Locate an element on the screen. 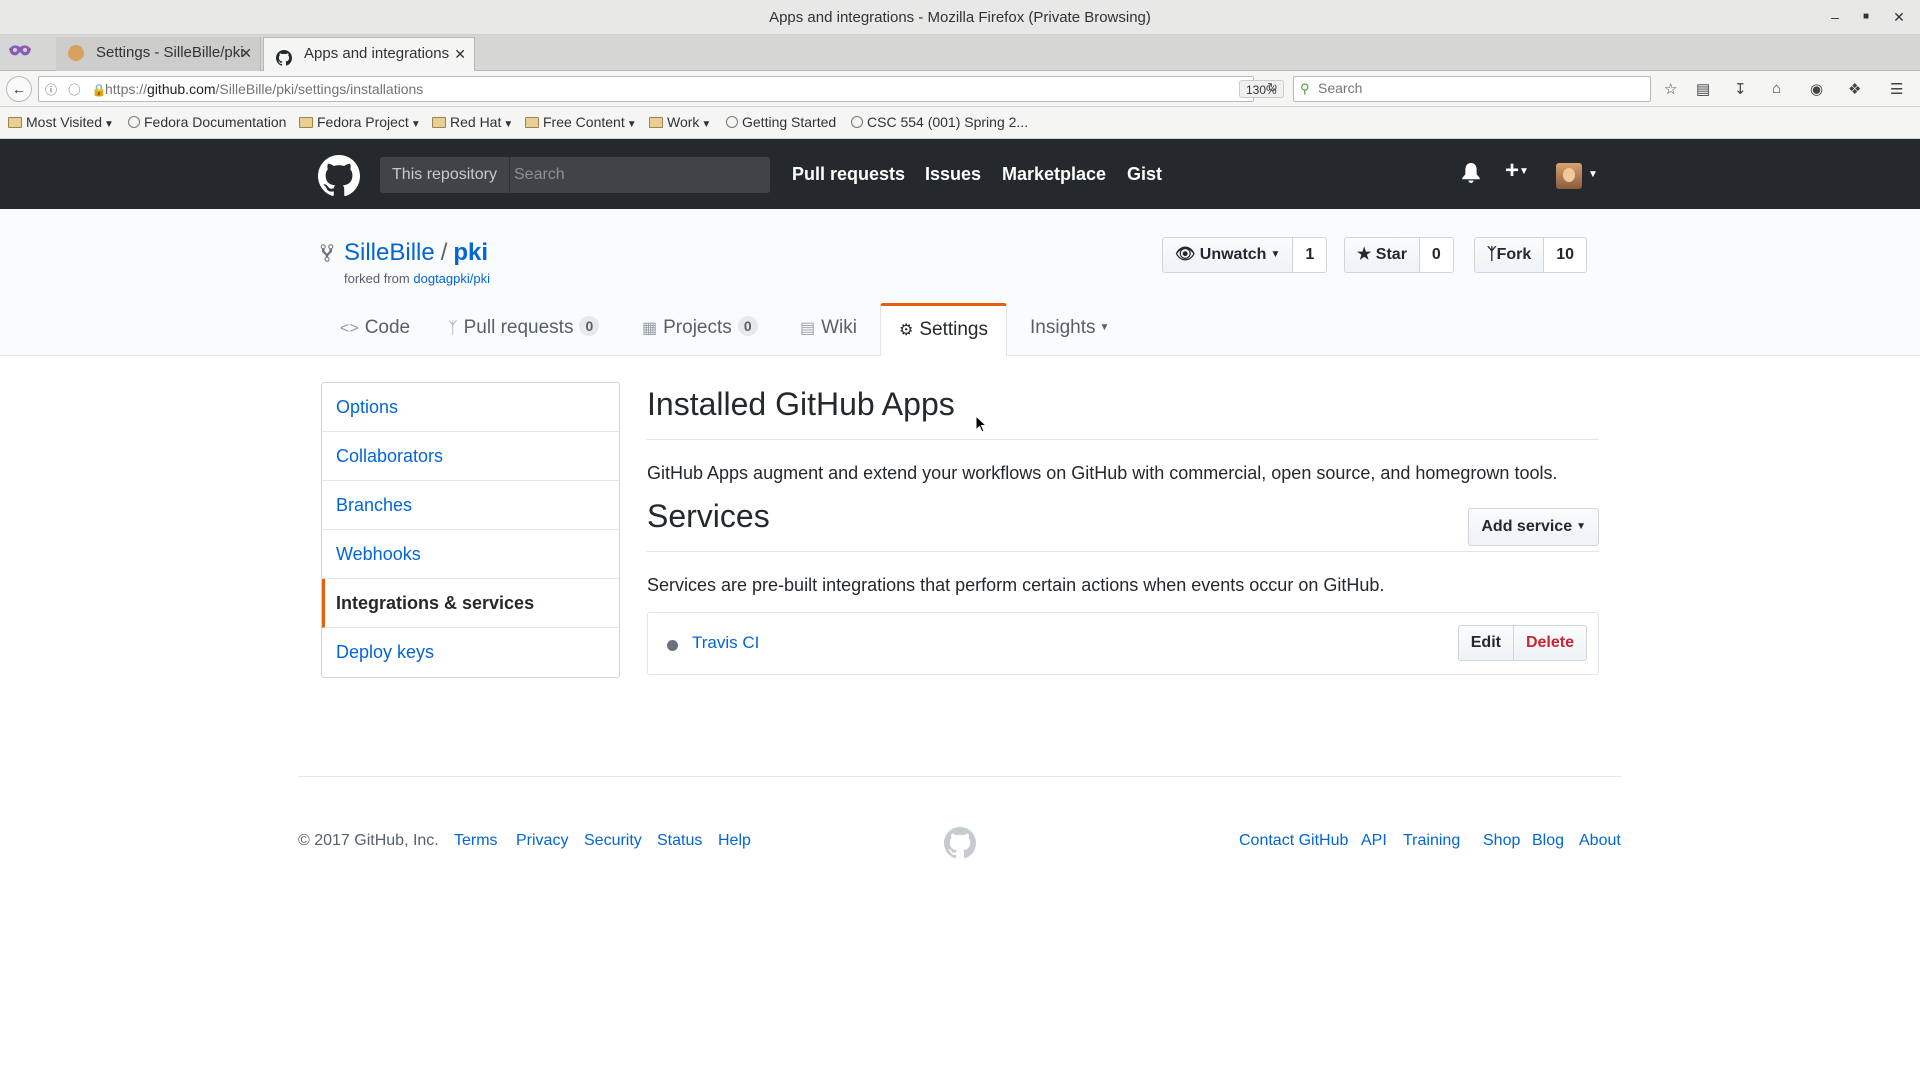 The height and width of the screenshot is (1080, 1920). url-host: github.com is located at coordinates (181, 89).